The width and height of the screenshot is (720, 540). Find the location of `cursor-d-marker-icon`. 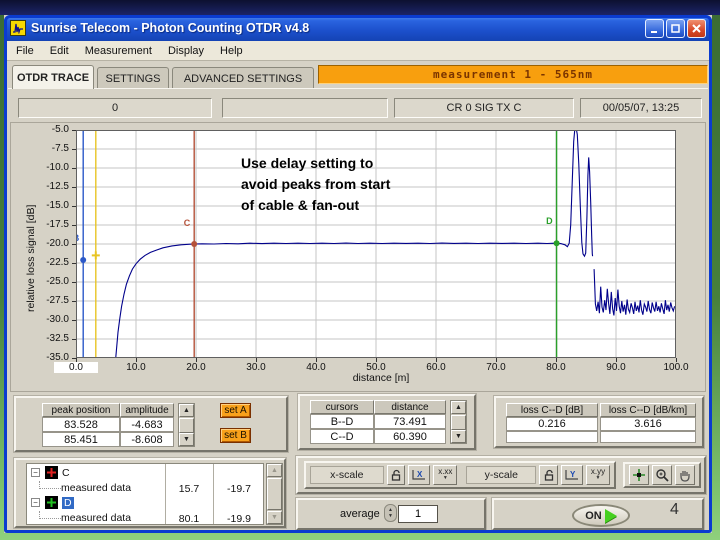

cursor-d-marker-icon is located at coordinates (51, 502).